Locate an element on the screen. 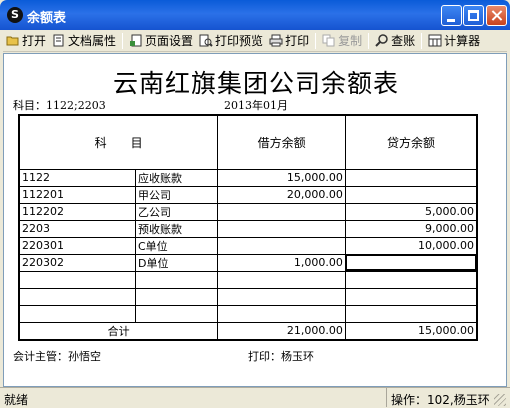 This screenshot has height=408, width=510. cell-name: 预收账款 is located at coordinates (176, 228).